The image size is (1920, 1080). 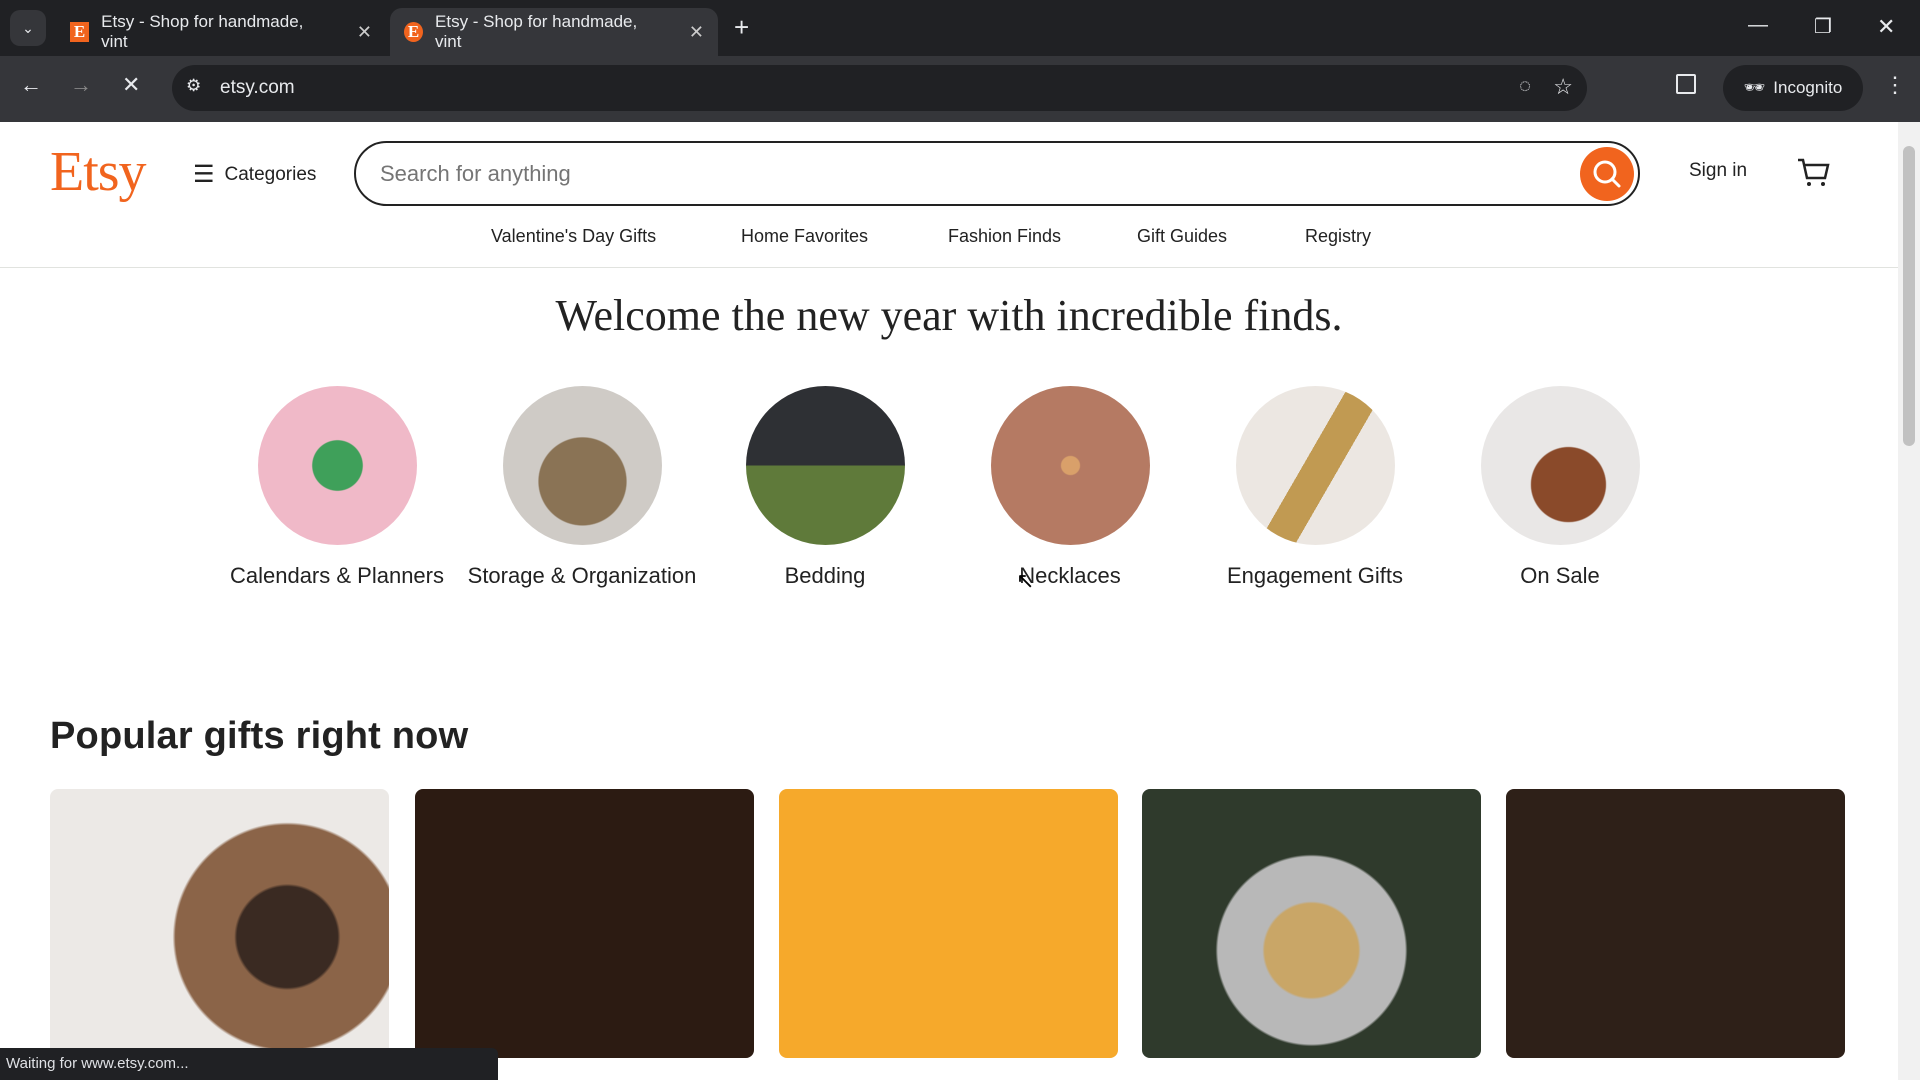 I want to click on address-bar: ⚙ etsy.com ◌ ☆, so click(x=879, y=88).